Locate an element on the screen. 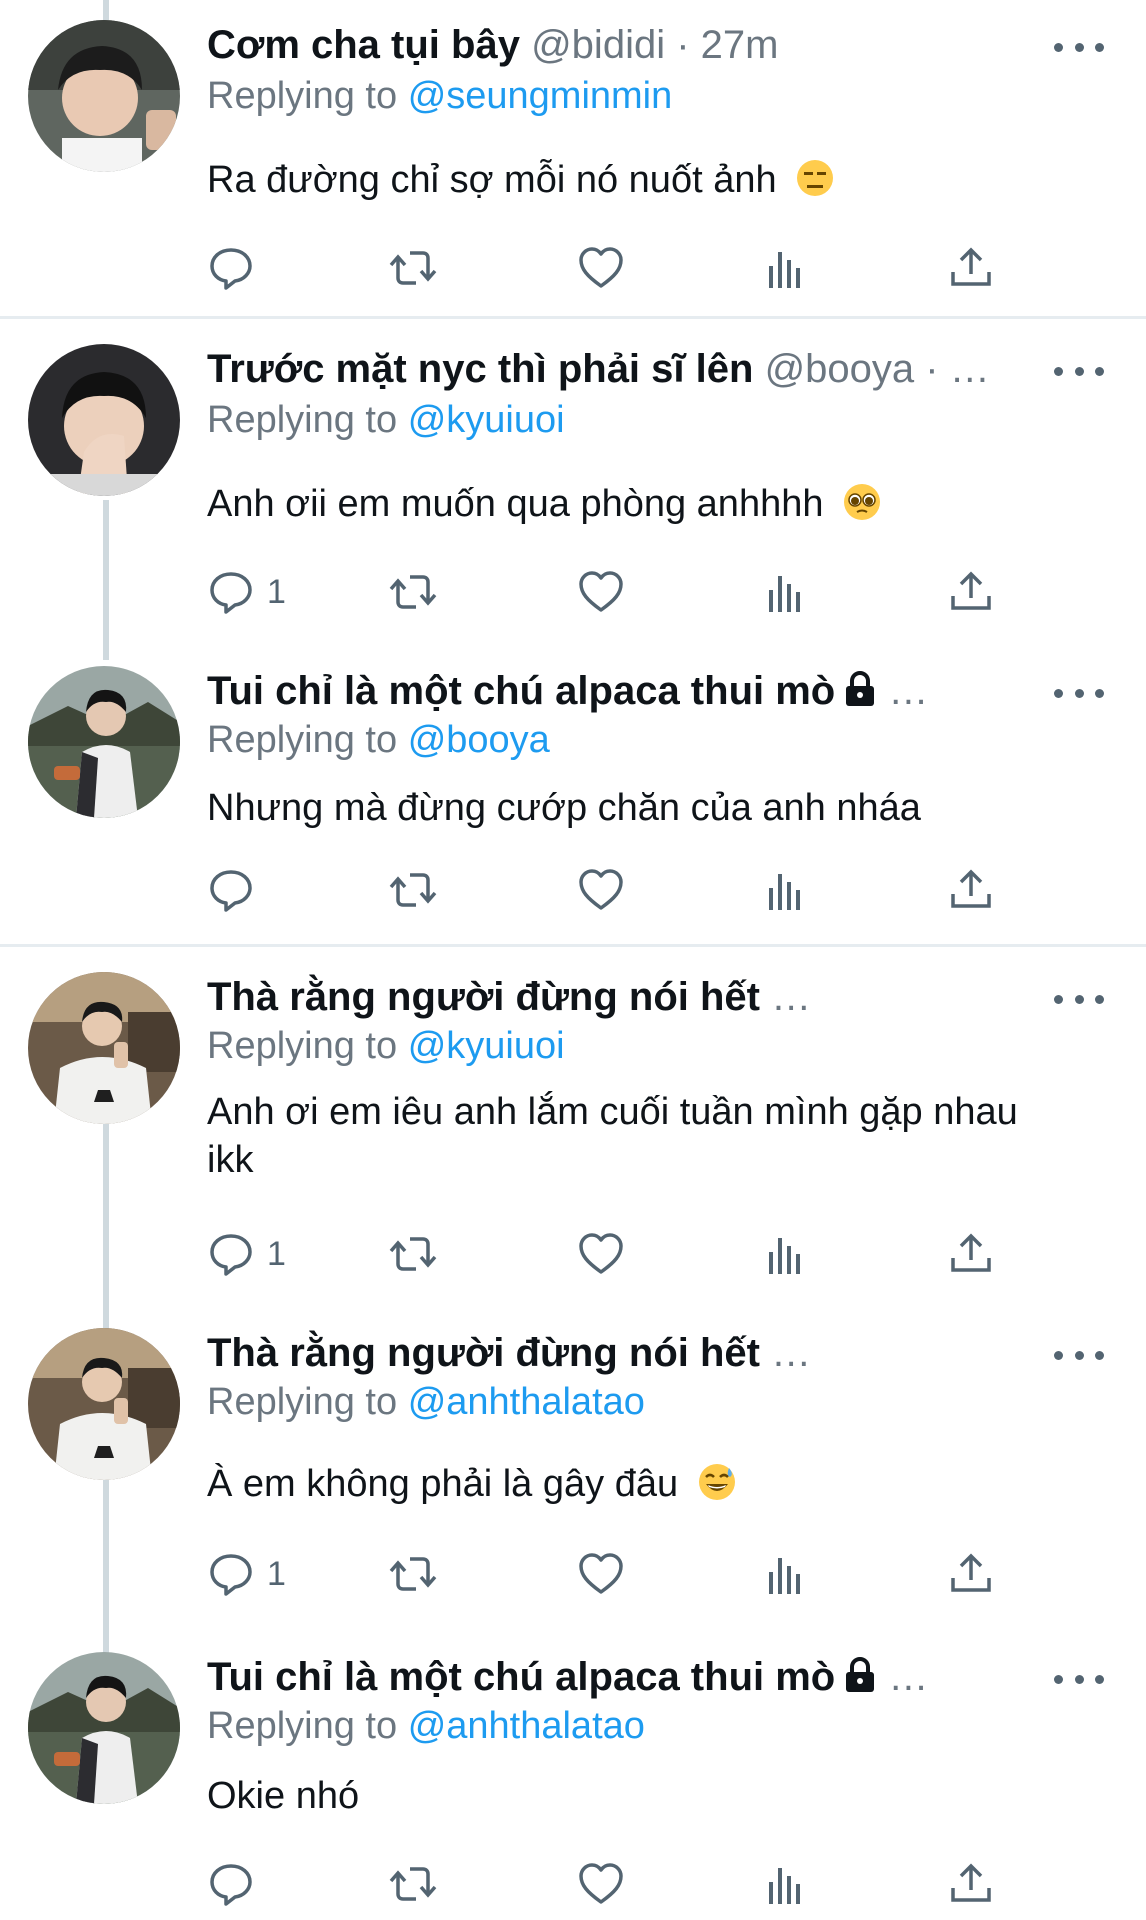 The width and height of the screenshot is (1146, 1920). mention-link: @seungminmin is located at coordinates (540, 96).